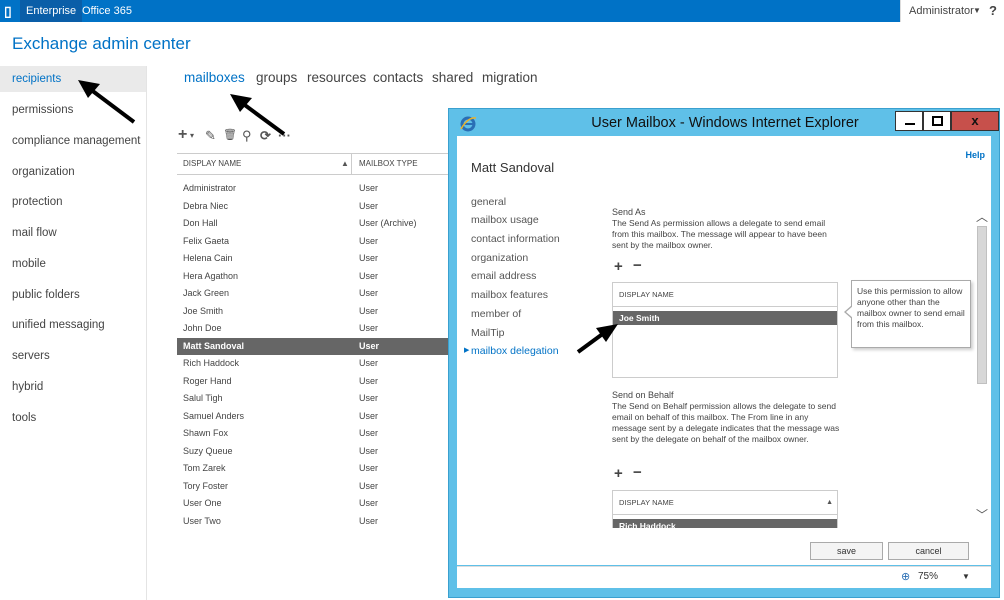 The image size is (1004, 600). I want to click on row-display-name: Salul Tigh, so click(203, 398).